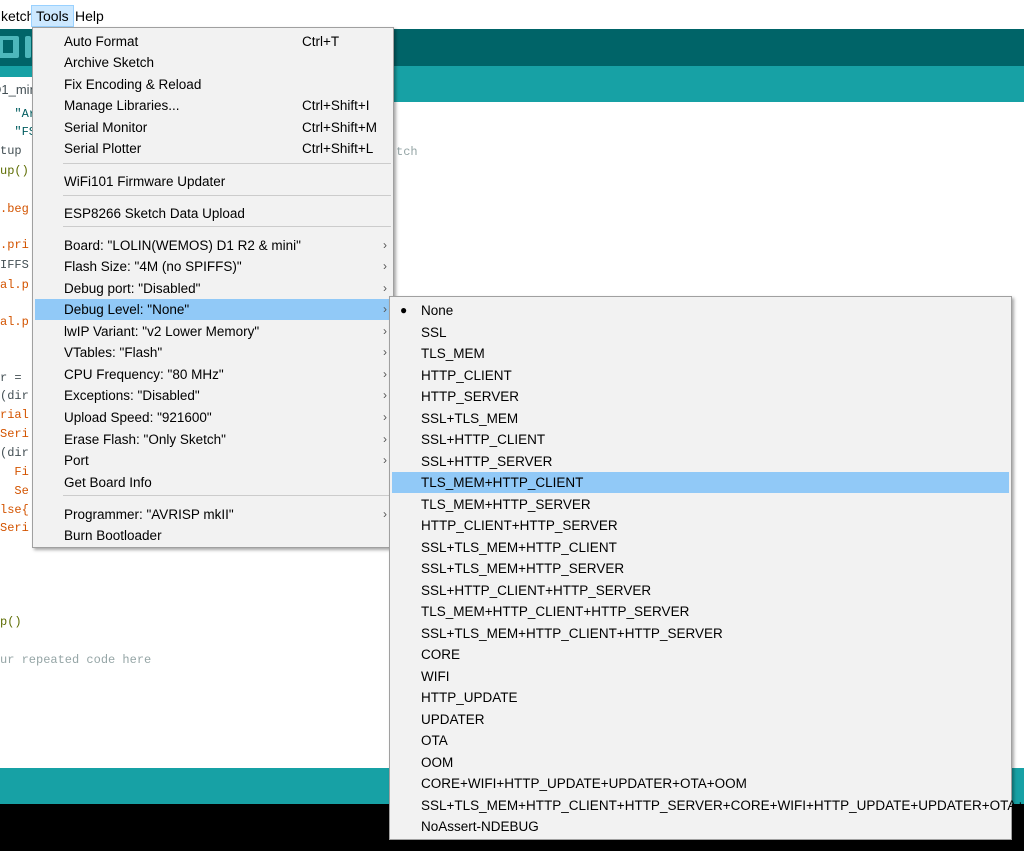 This screenshot has width=1024, height=851. I want to click on tools-menu-item-vtables: VTables: "Flash" ›, so click(213, 352).